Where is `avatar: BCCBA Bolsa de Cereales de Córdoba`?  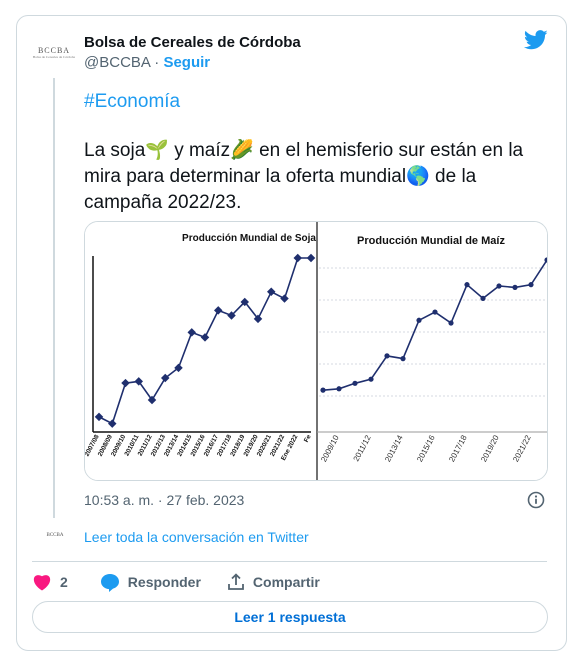 avatar: BCCBA Bolsa de Cereales de Córdoba is located at coordinates (54, 52).